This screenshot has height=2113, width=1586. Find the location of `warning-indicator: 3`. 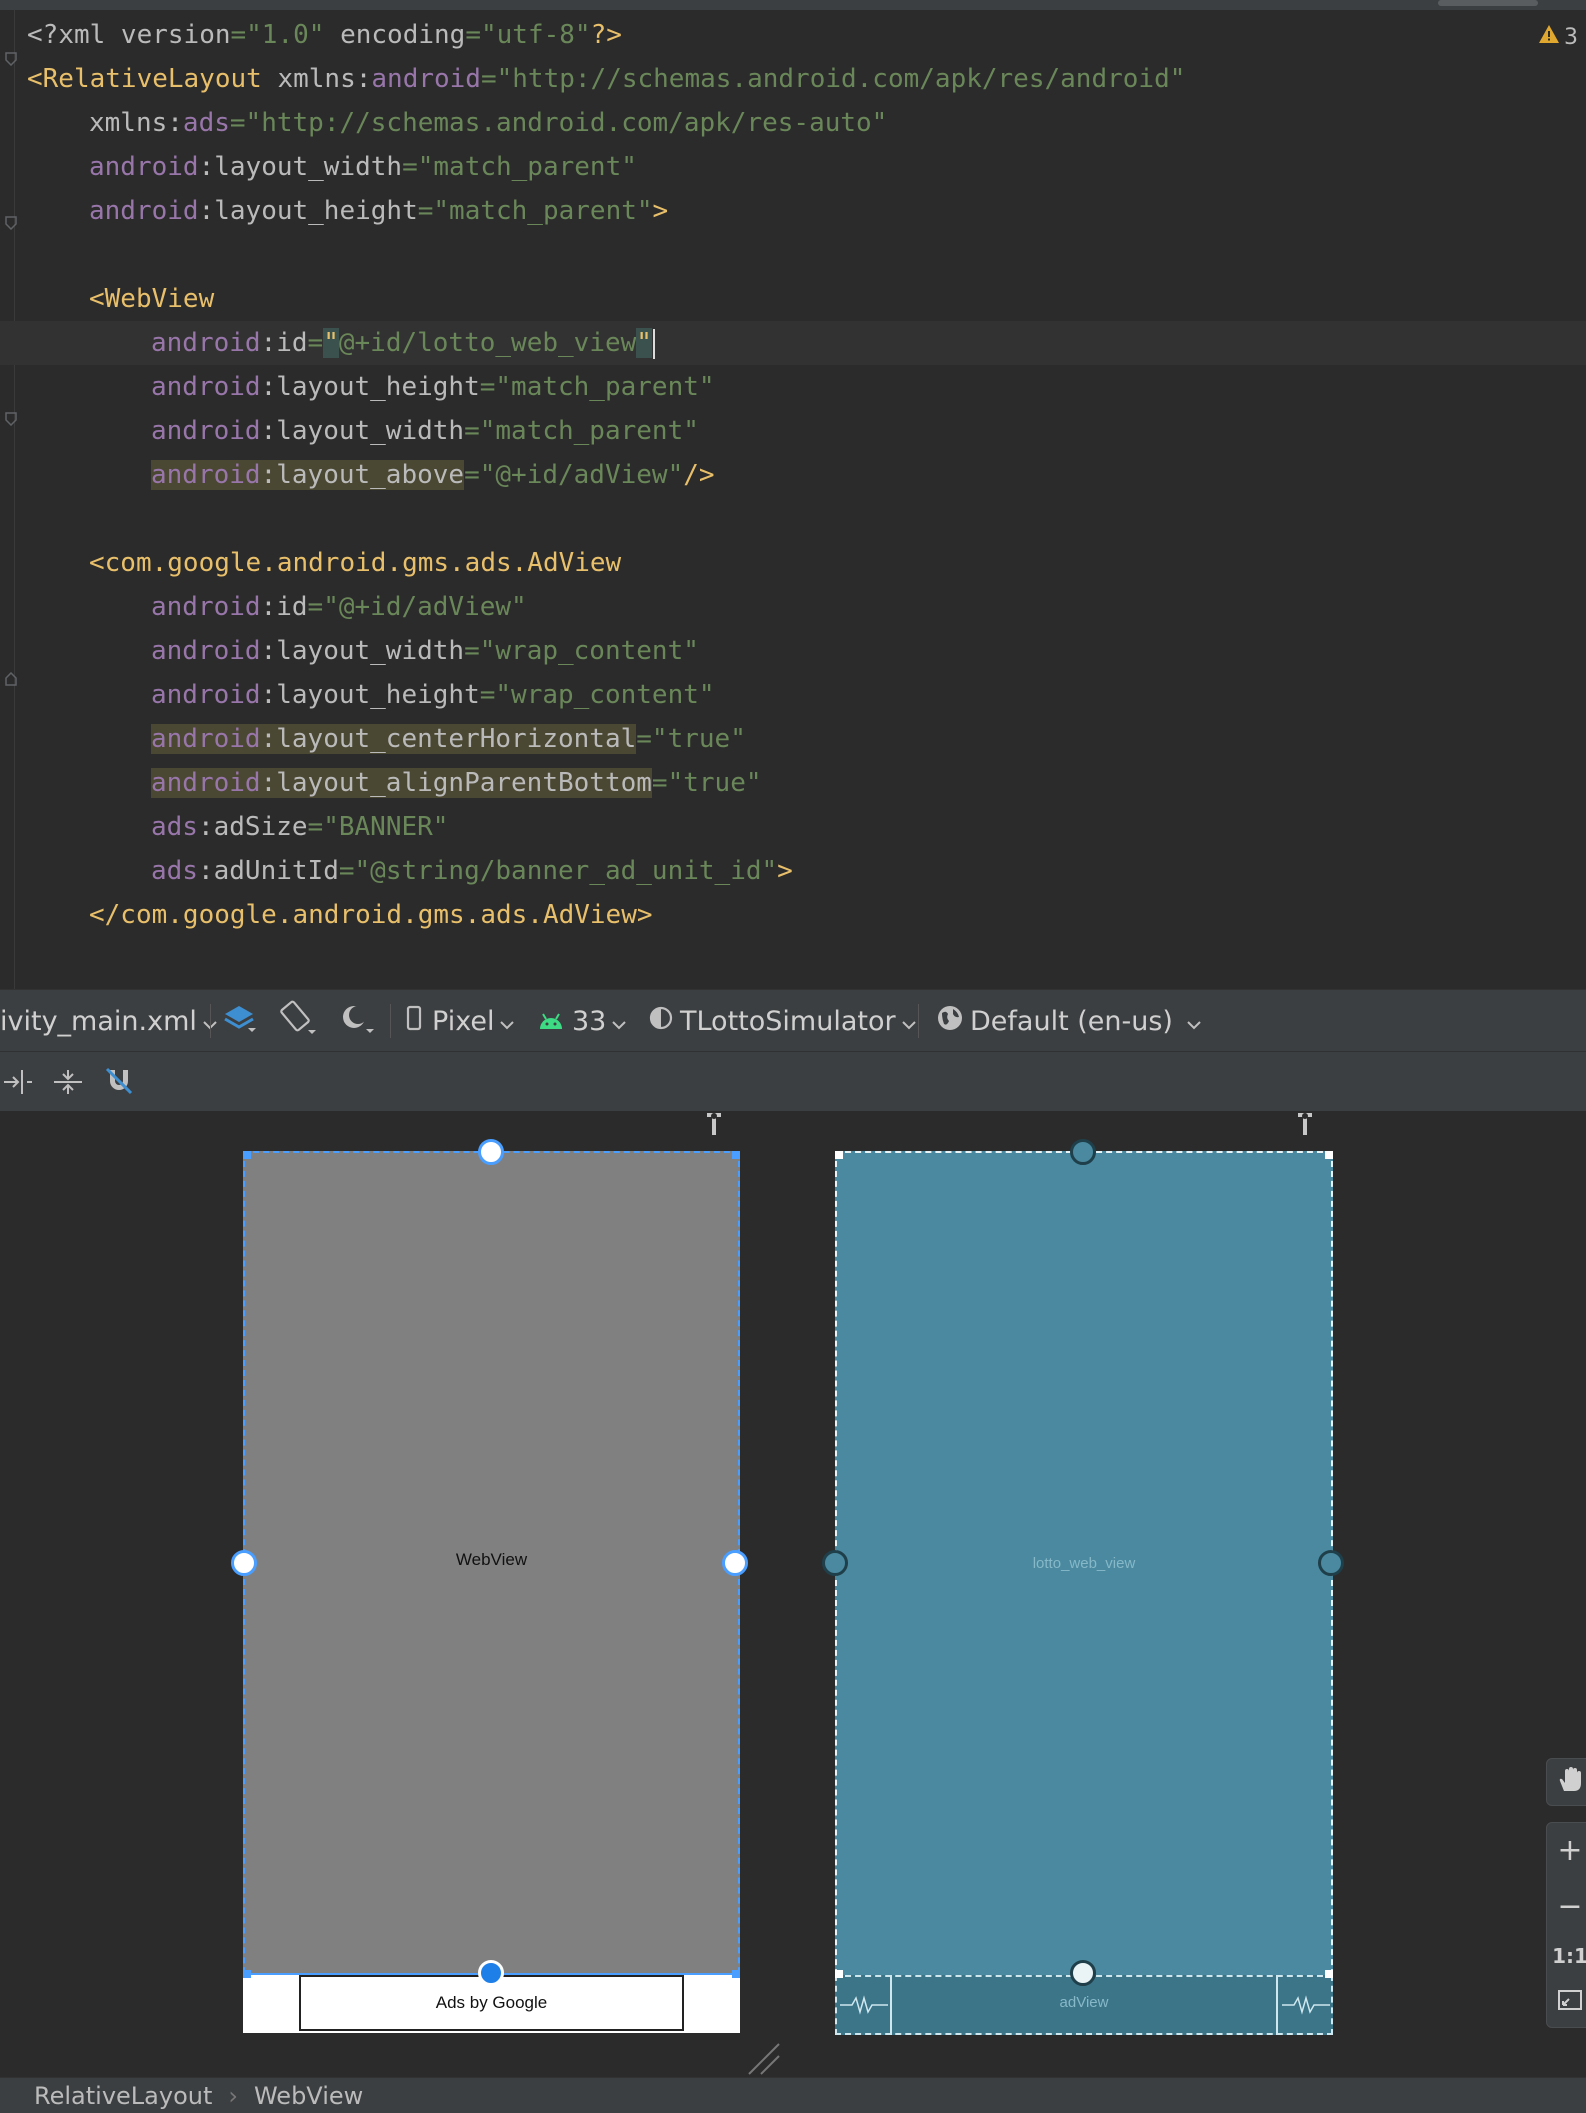

warning-indicator: 3 is located at coordinates (1558, 37).